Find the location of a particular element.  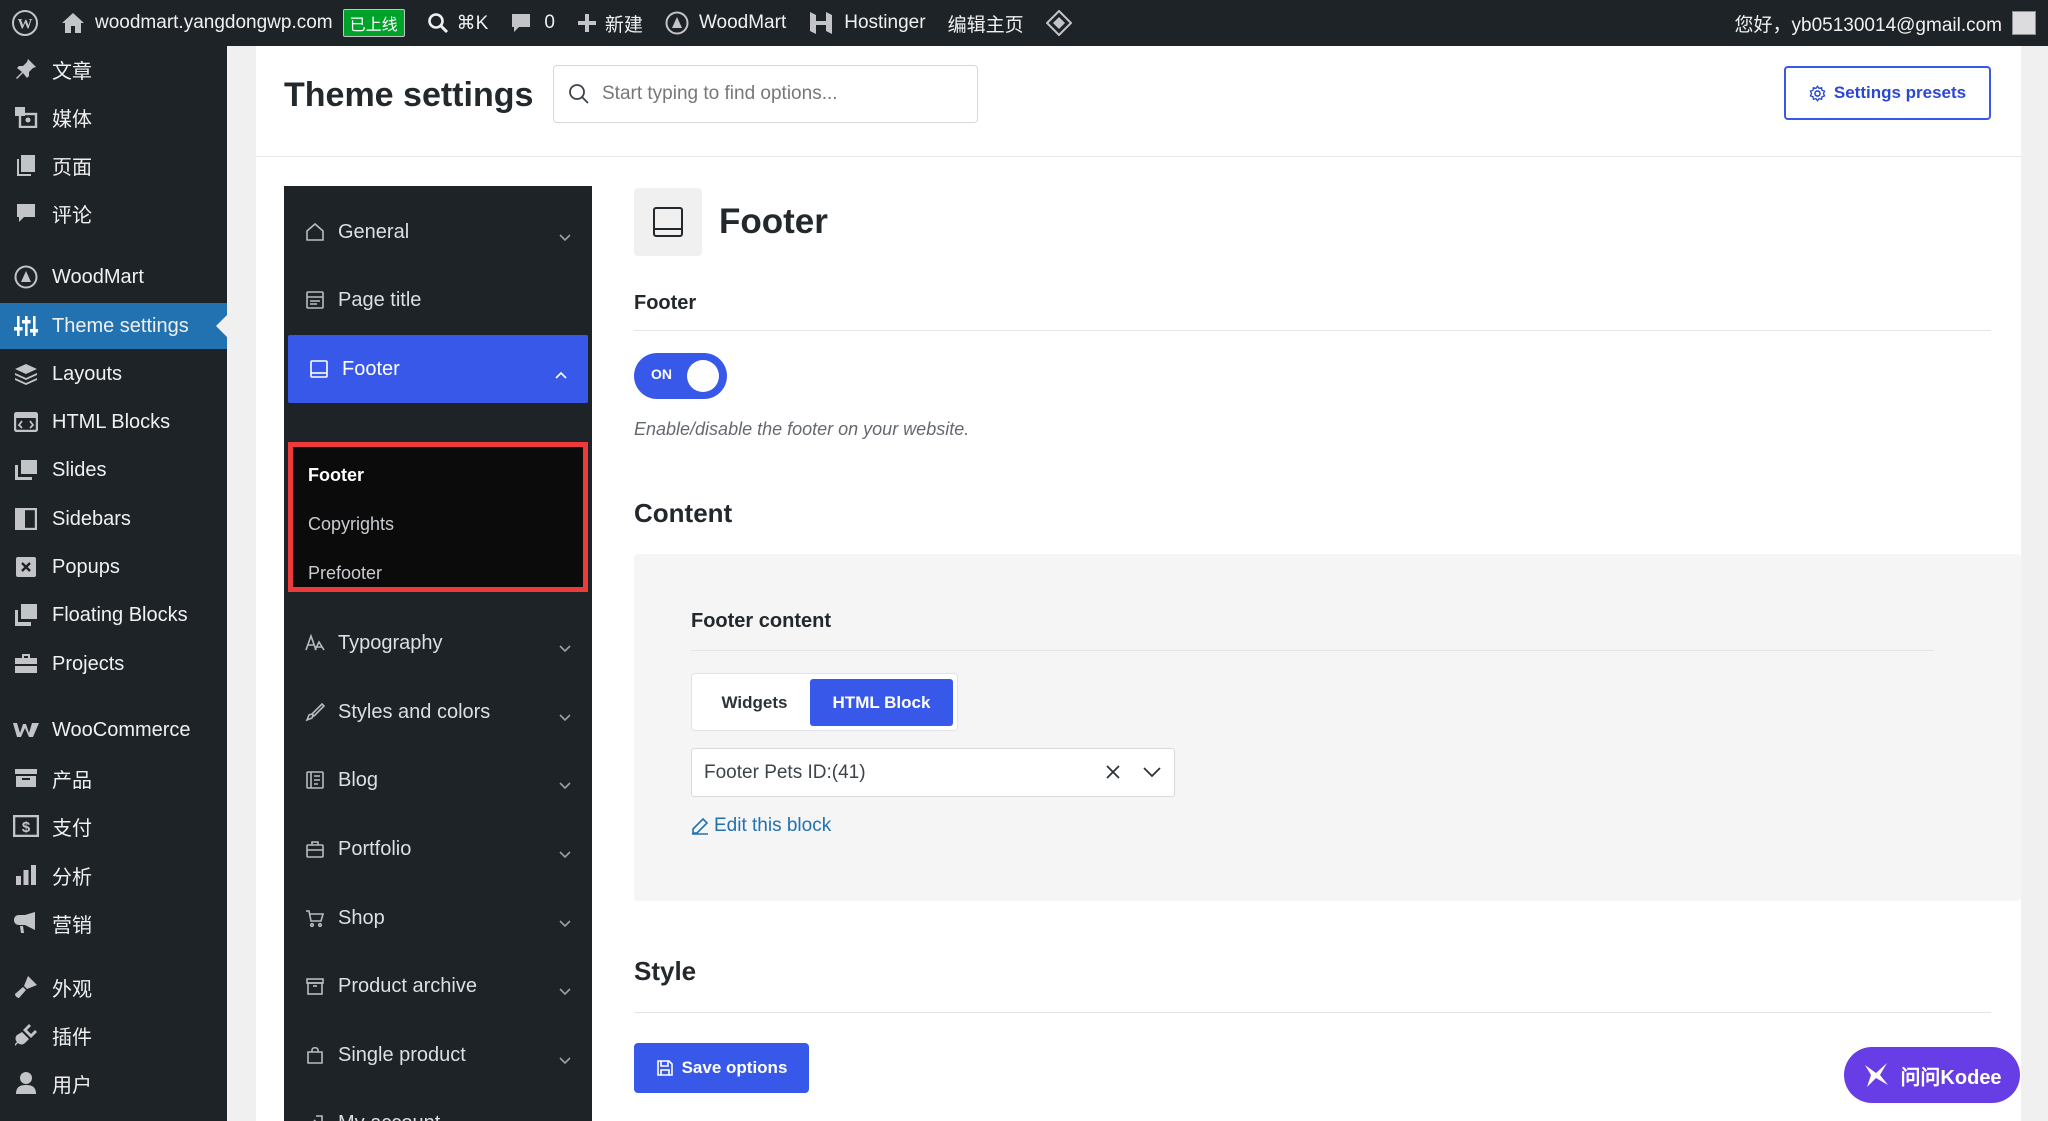

brush-icon is located at coordinates (315, 712).